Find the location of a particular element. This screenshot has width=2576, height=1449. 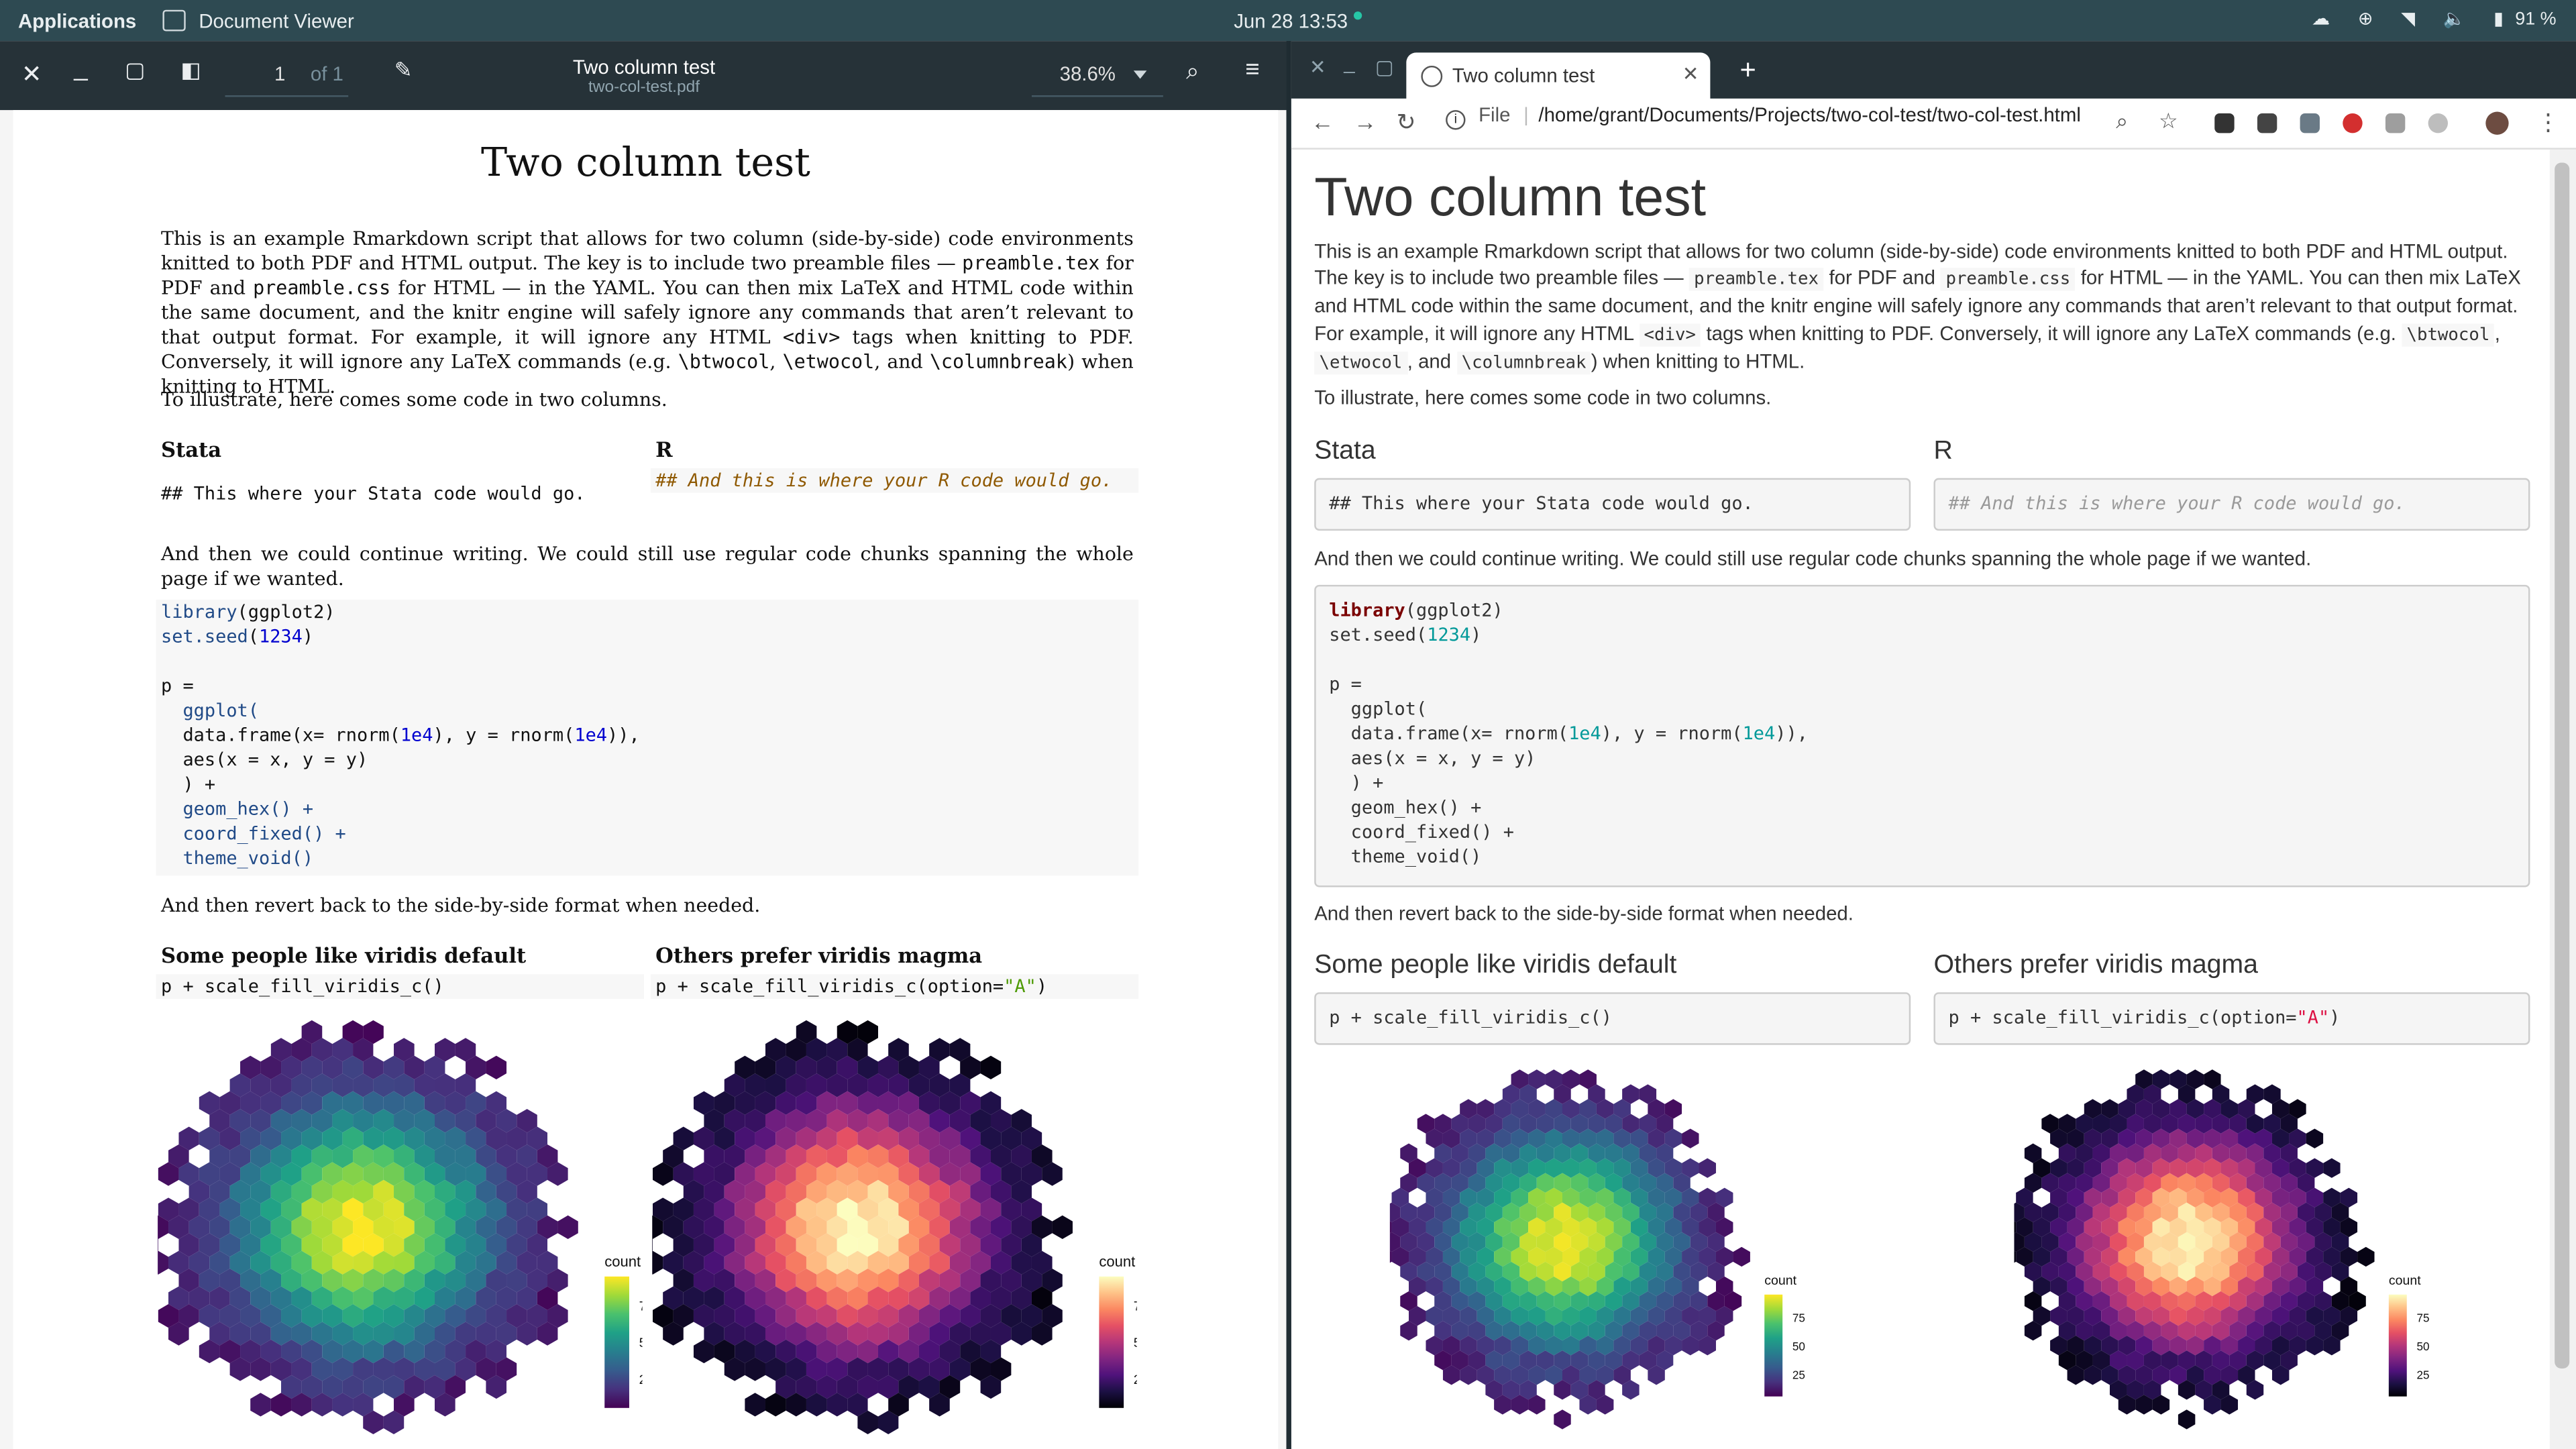

search-icon: ⌕ is located at coordinates (1192, 72).